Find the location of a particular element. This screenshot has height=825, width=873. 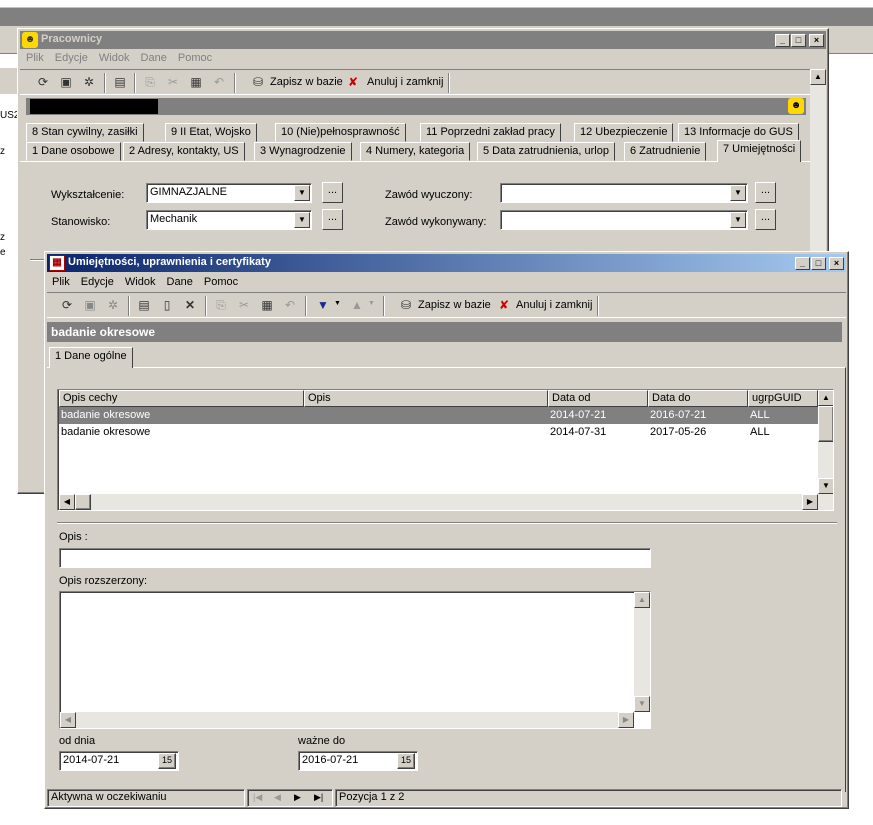

move-up-dropdown-icon: ▼ is located at coordinates (371, 303).